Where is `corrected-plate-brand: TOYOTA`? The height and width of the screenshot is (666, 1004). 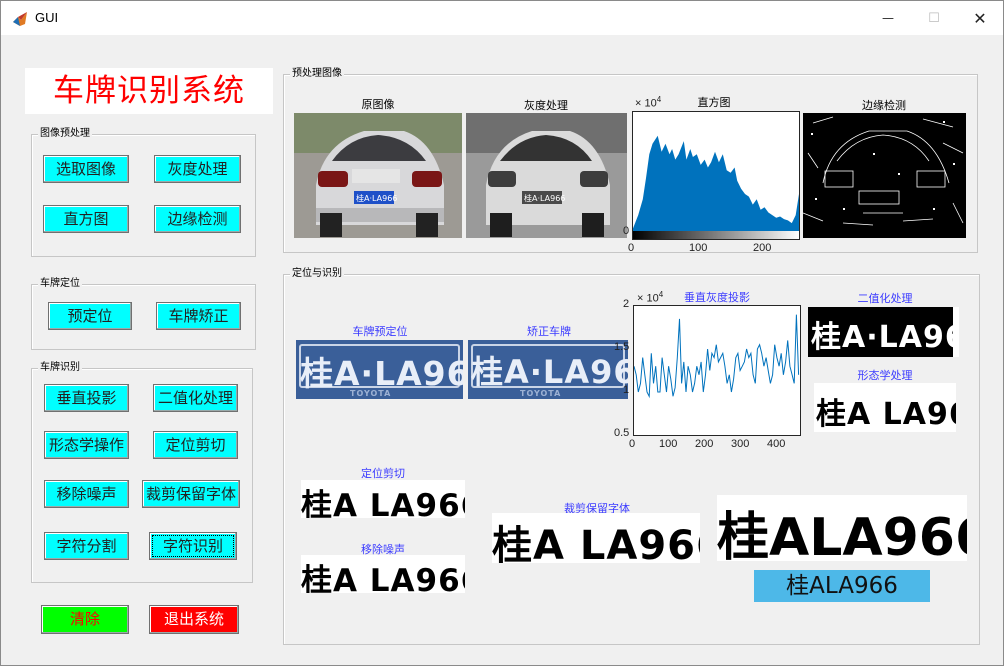
corrected-plate-brand: TOYOTA is located at coordinates (541, 393).